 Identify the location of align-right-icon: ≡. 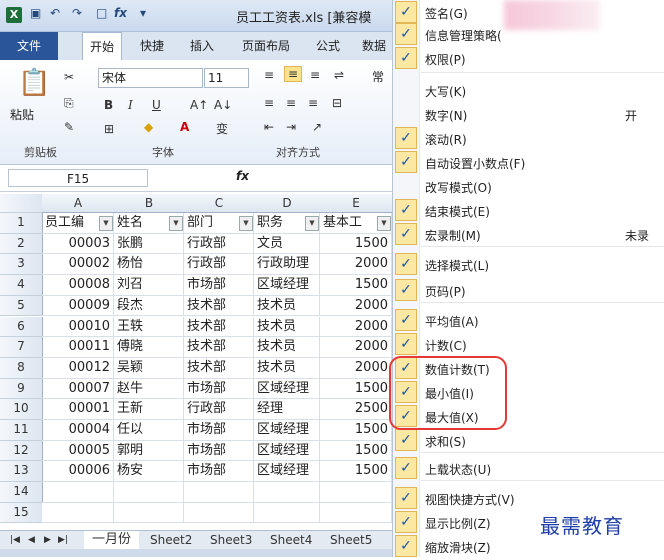
(313, 103).